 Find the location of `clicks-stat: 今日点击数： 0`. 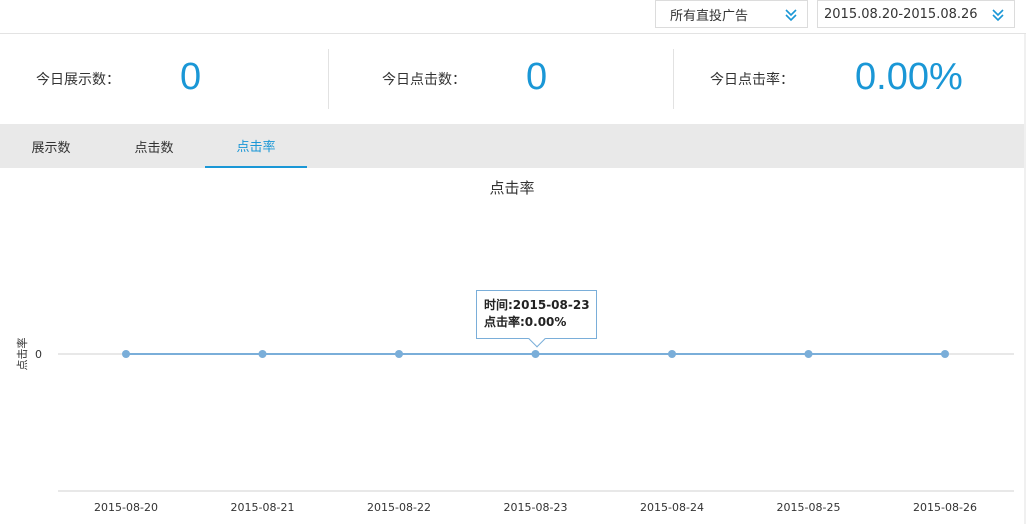

clicks-stat: 今日点击数： 0 is located at coordinates (464, 79).